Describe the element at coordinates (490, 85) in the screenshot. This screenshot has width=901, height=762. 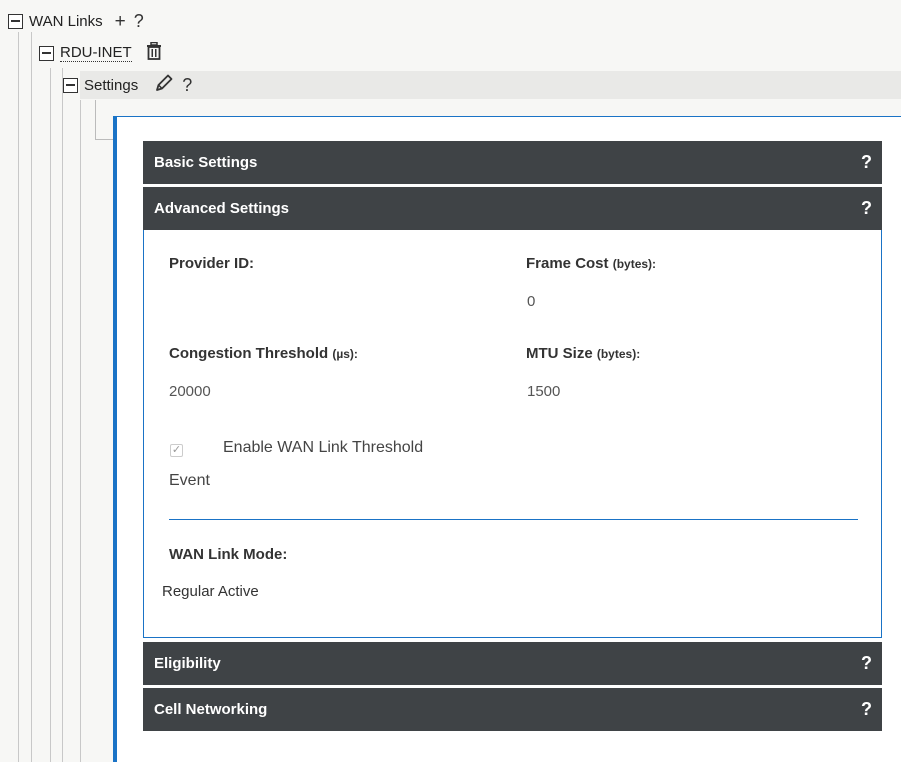
I see `settings-row-highlight` at that location.